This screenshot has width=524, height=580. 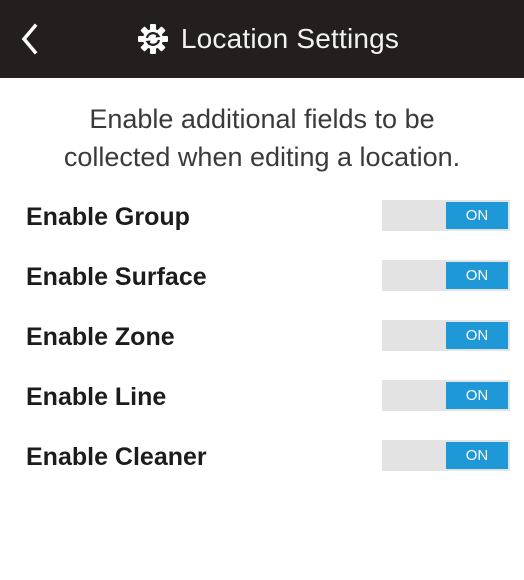 What do you see at coordinates (116, 457) in the screenshot?
I see `setting-label-cleaner: Enable Cleaner` at bounding box center [116, 457].